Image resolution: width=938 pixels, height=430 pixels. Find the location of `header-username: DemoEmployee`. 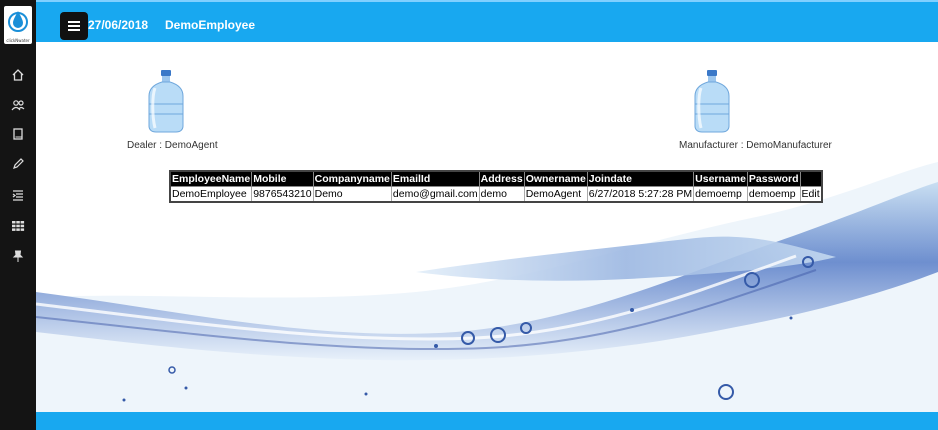

header-username: DemoEmployee is located at coordinates (210, 25).